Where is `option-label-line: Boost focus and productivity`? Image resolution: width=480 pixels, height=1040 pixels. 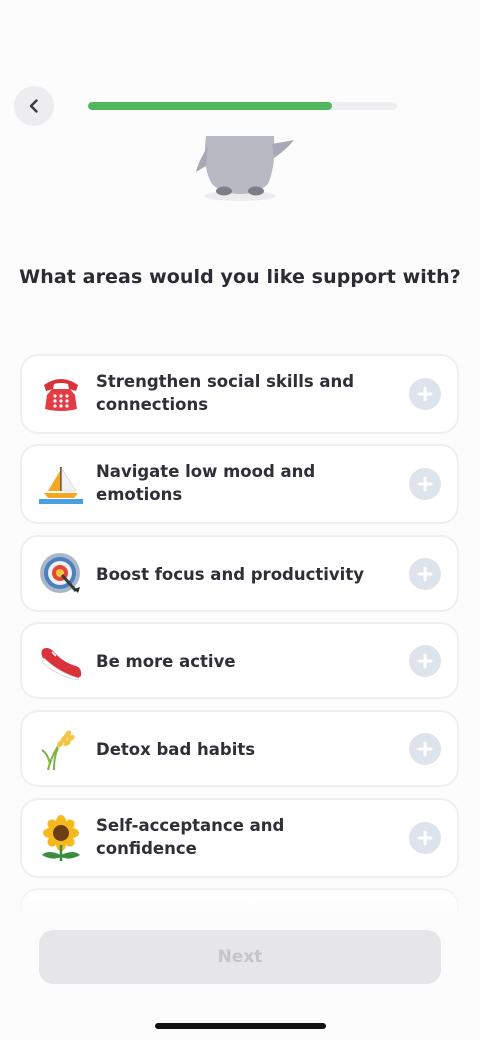 option-label-line: Boost focus and productivity is located at coordinates (230, 574).